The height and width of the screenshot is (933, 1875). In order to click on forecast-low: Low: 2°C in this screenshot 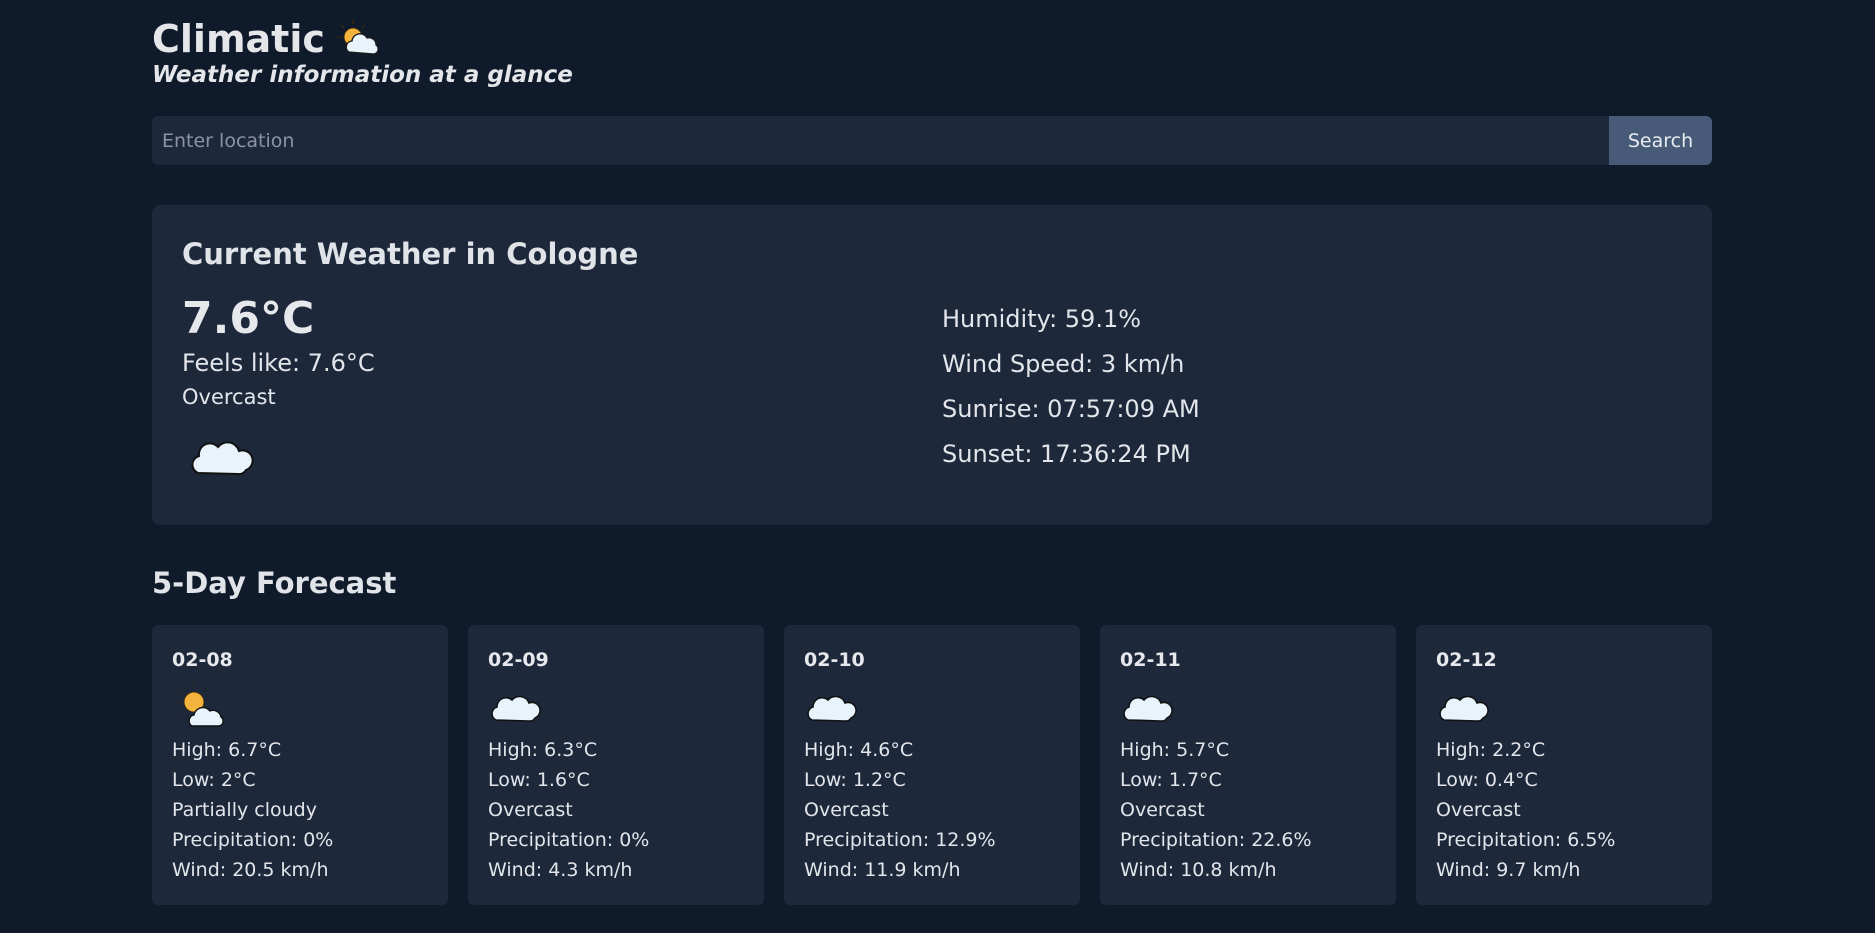, I will do `click(214, 780)`.